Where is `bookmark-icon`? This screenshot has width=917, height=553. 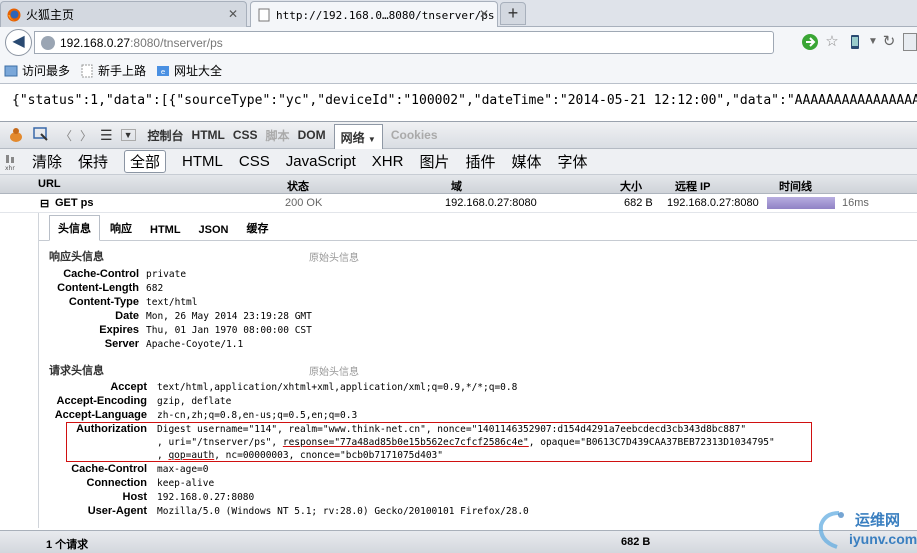
bookmark-icon is located at coordinates (11, 70).